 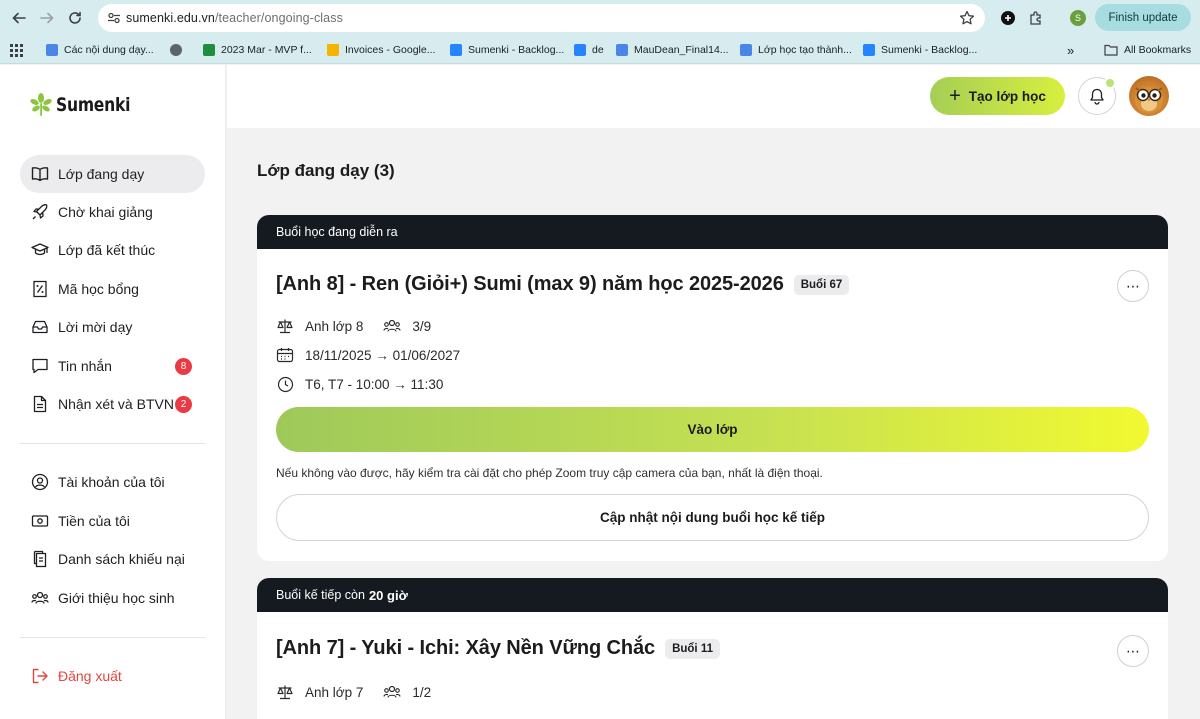 I want to click on brand-logo: Sumenki, so click(x=88, y=105).